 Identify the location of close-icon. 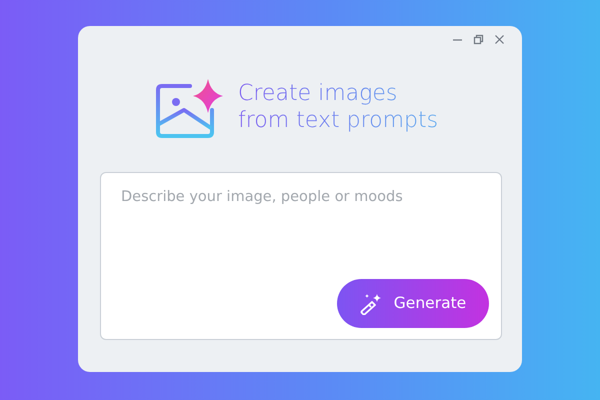
(499, 39).